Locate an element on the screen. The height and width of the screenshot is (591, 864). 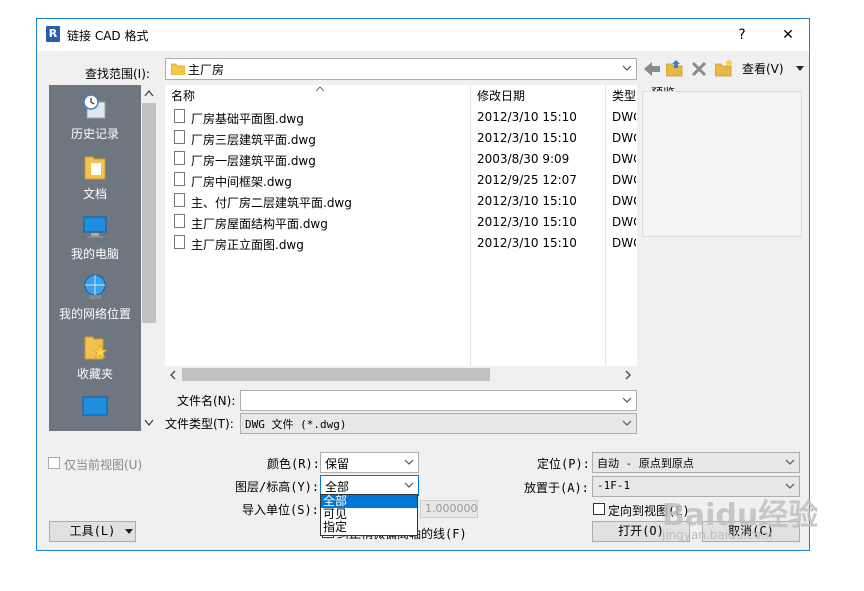
filename-label: 文件名(N): is located at coordinates (206, 401).